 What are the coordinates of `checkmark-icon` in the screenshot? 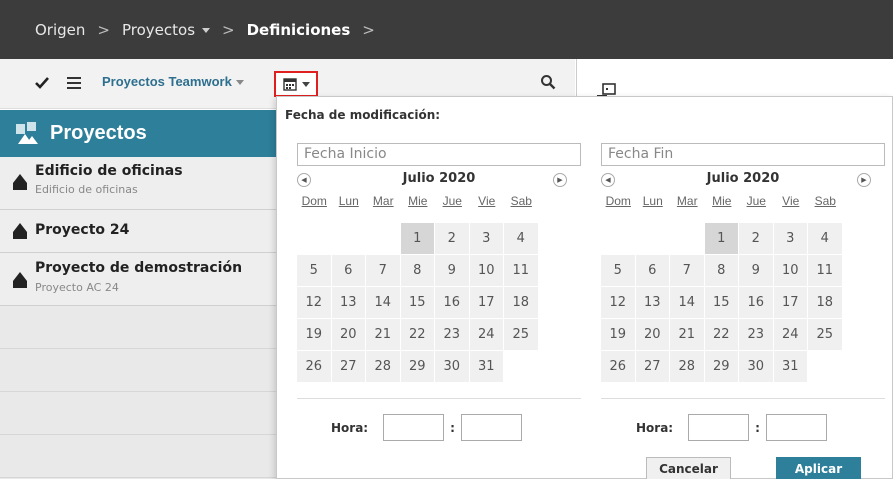 It's located at (42, 83).